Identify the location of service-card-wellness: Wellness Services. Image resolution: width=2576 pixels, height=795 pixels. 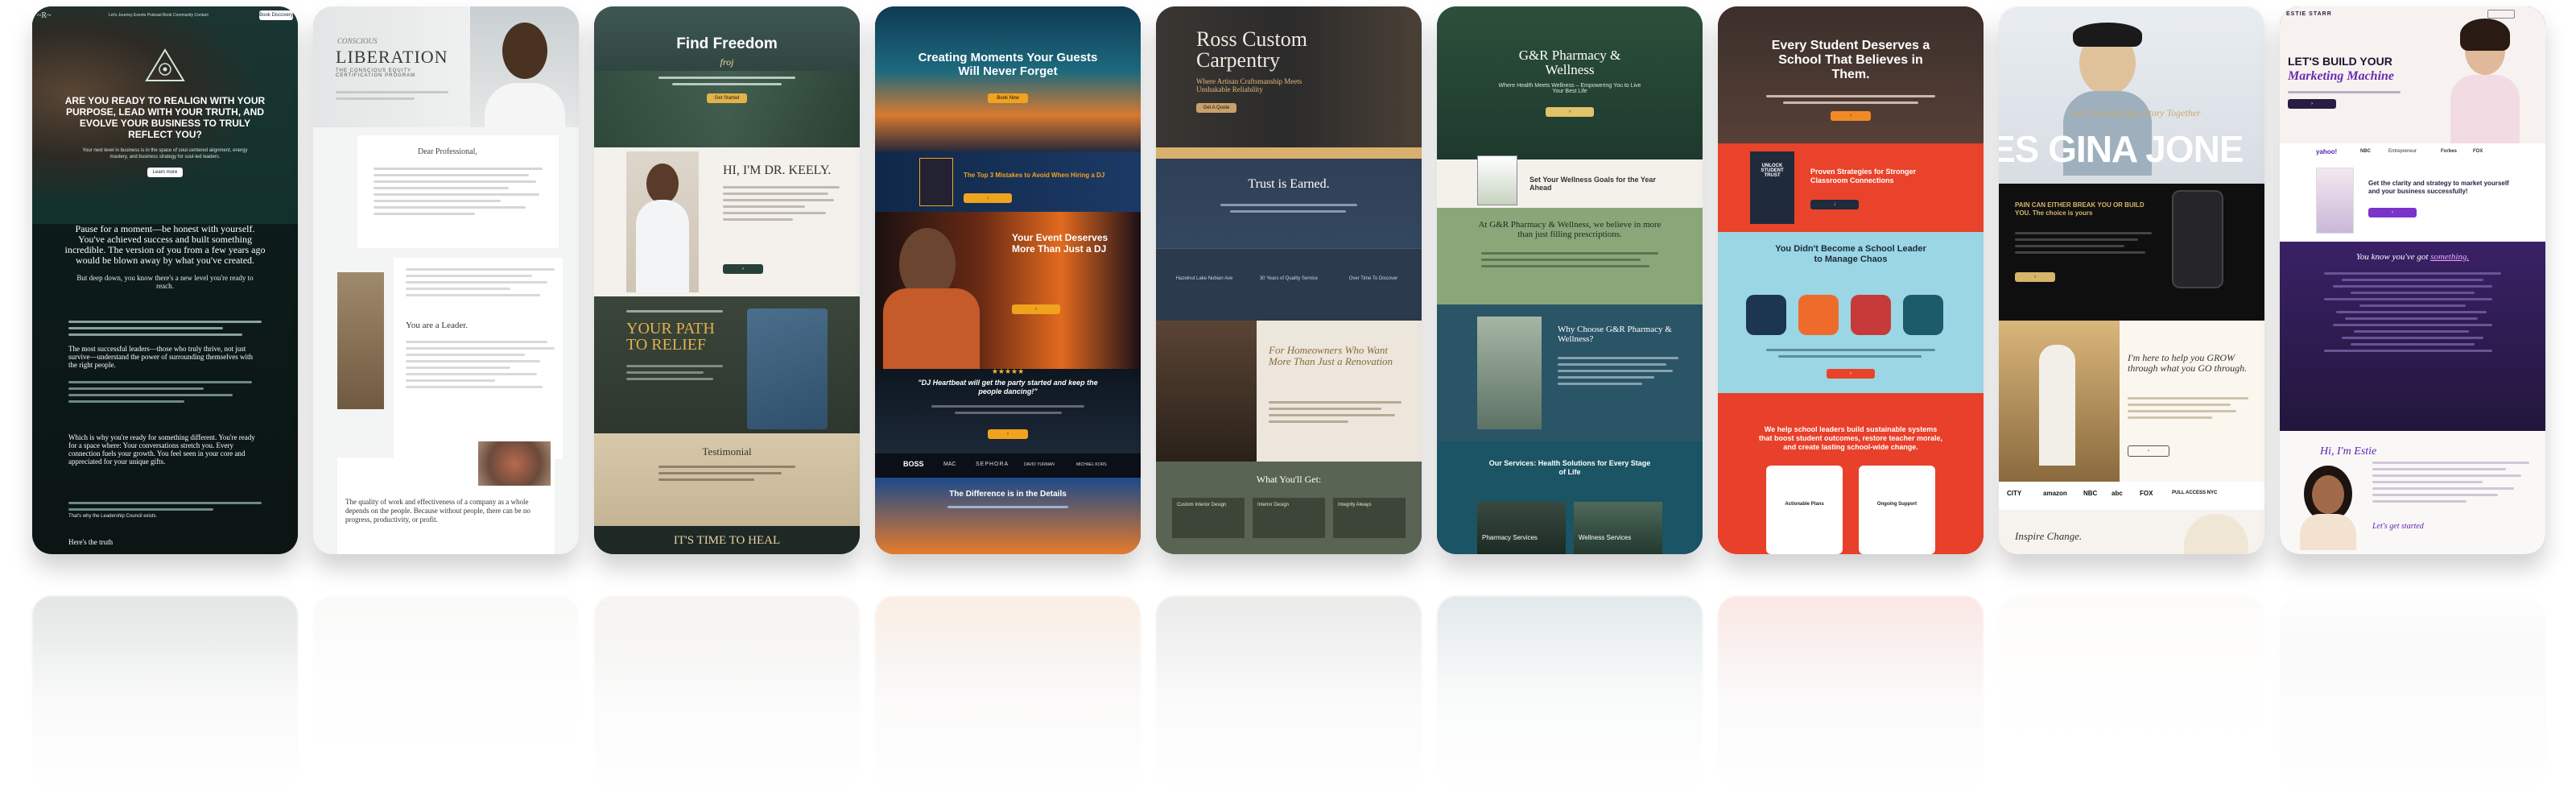
(1618, 528).